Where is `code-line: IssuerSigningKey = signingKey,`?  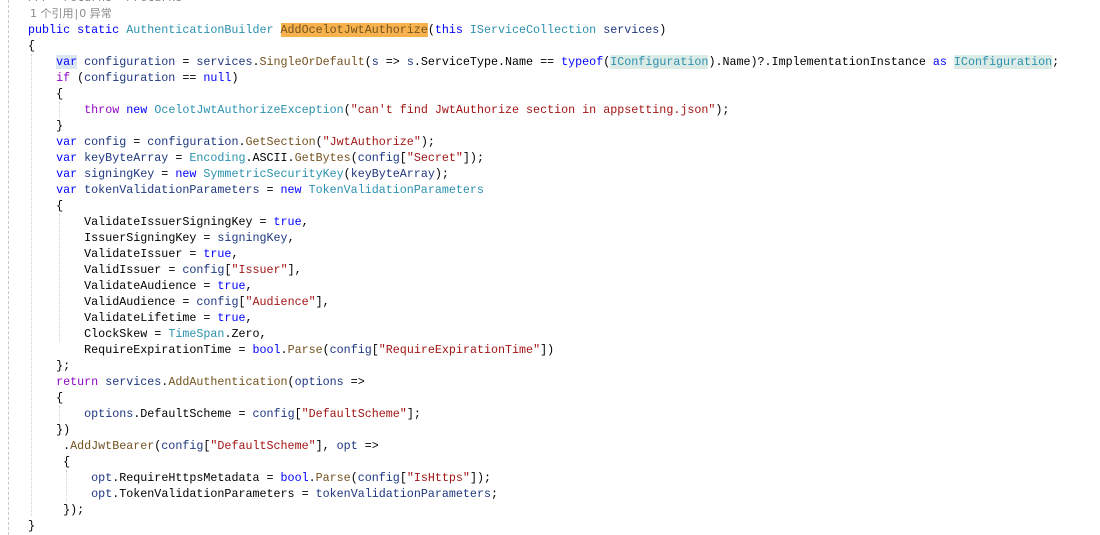 code-line: IssuerSigningKey = signingKey, is located at coordinates (189, 238).